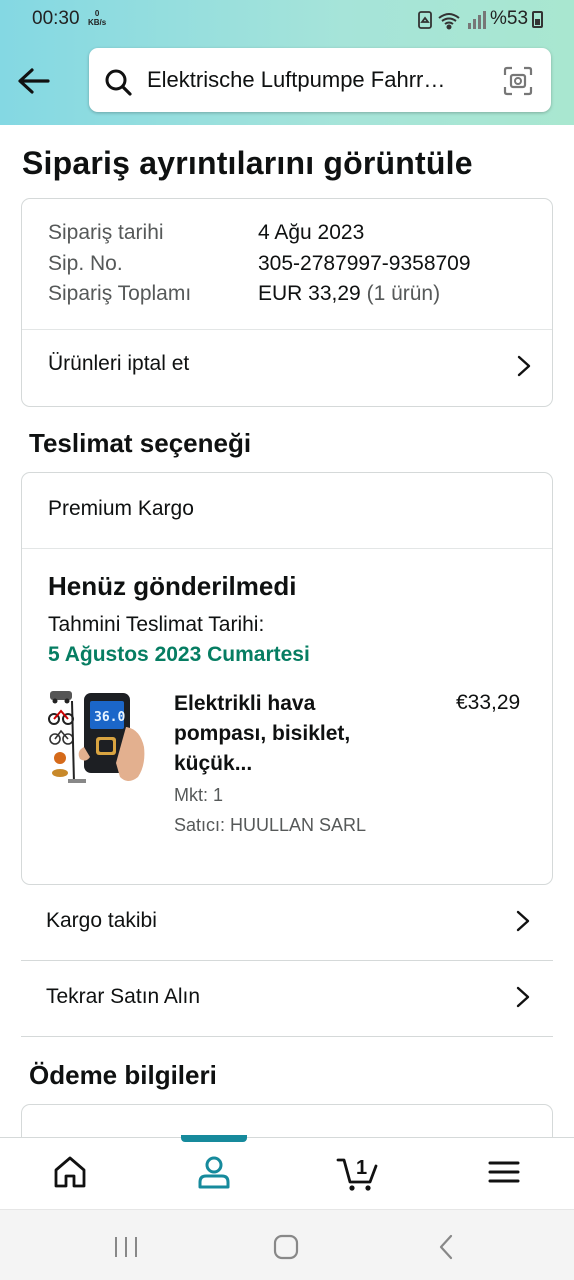 This screenshot has width=574, height=1280. Describe the element at coordinates (287, 20) in the screenshot. I see `status-bar: 00:30 0 KB/s %53` at that location.